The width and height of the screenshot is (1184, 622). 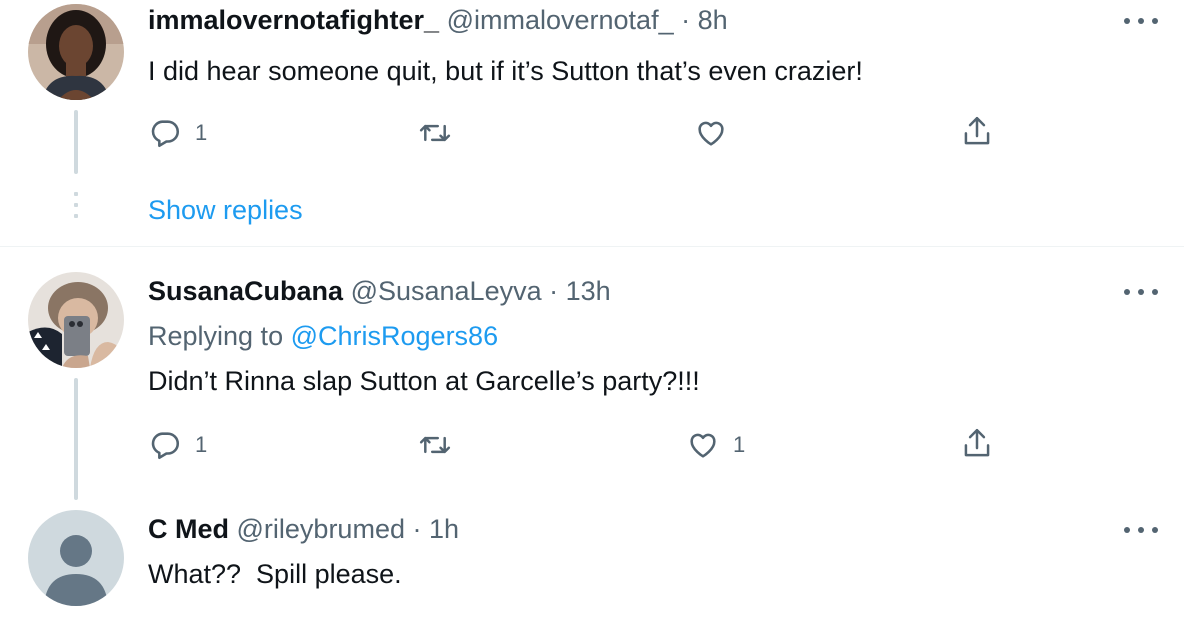 What do you see at coordinates (76, 320) in the screenshot?
I see `avatar-susanacubana` at bounding box center [76, 320].